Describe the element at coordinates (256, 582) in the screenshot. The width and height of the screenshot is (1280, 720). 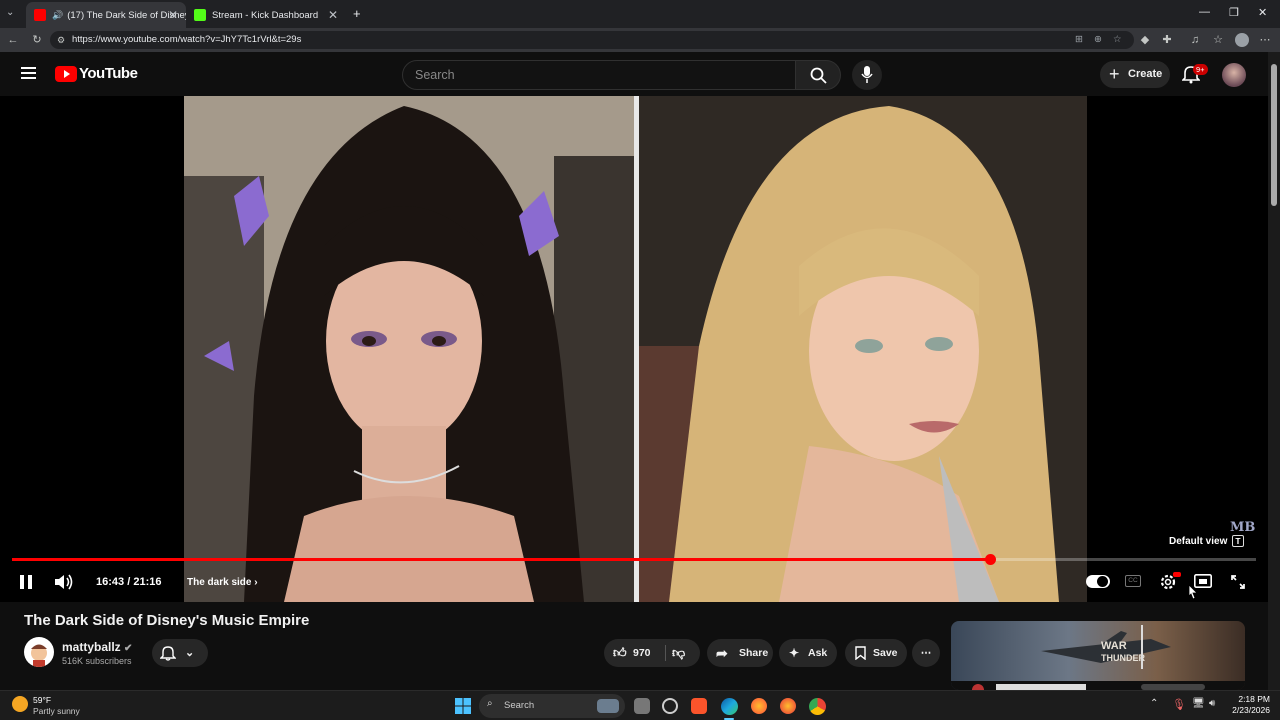
I see `chevron-right-icon: ›` at that location.